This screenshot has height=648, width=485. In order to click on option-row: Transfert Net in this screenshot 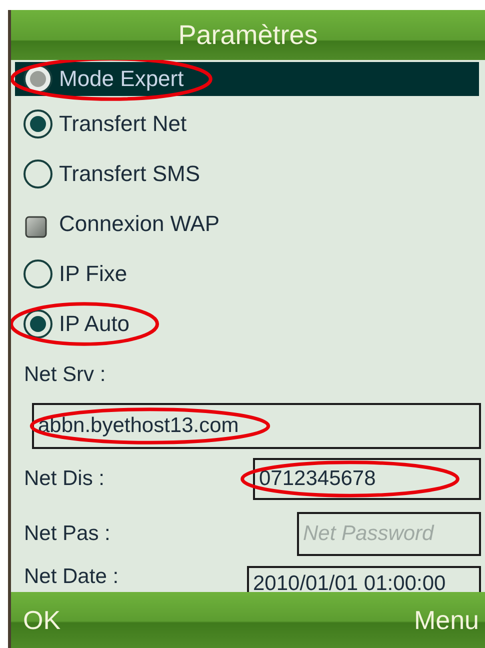, I will do `click(247, 124)`.